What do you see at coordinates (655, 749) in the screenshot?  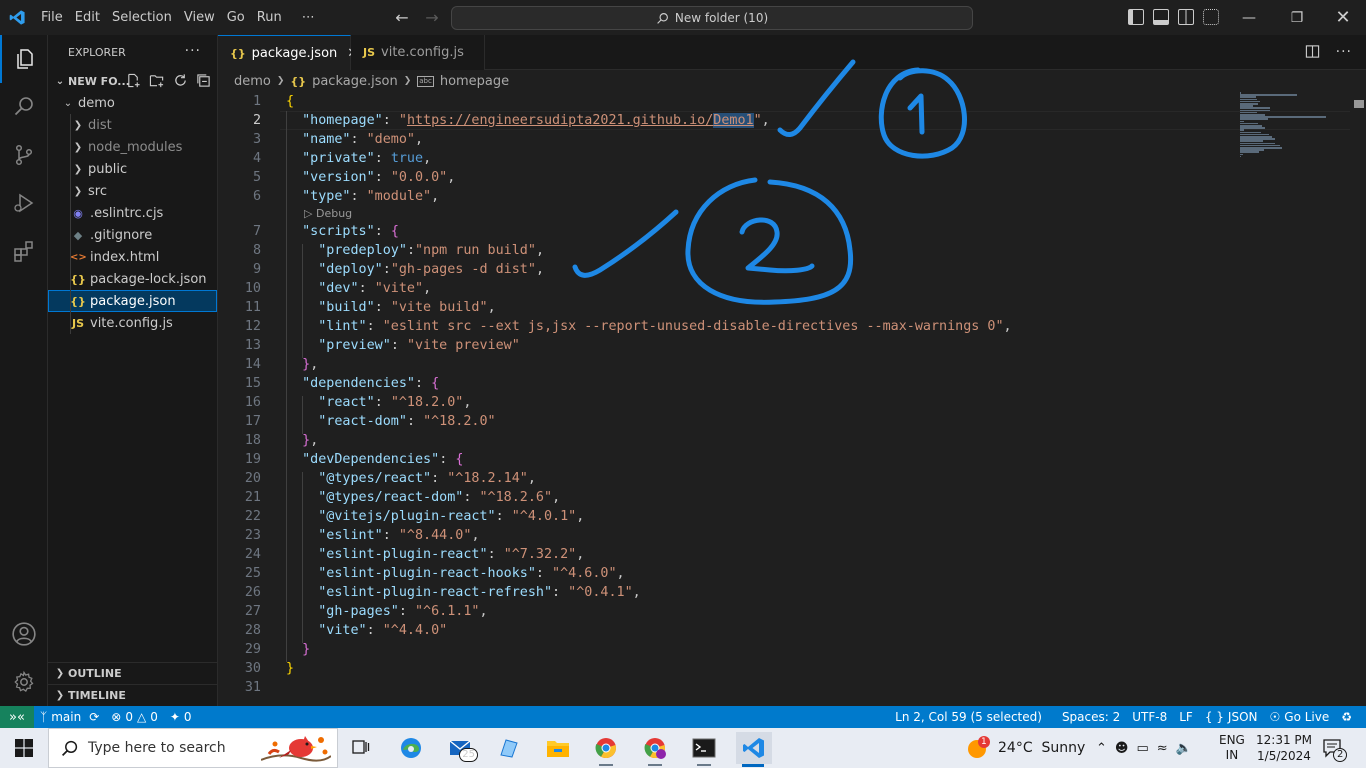 I see `chrome-profile-icon` at bounding box center [655, 749].